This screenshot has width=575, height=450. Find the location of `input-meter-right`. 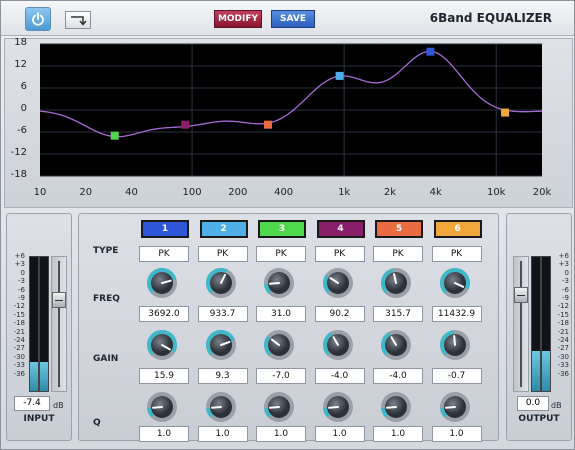

input-meter-right is located at coordinates (44, 324).